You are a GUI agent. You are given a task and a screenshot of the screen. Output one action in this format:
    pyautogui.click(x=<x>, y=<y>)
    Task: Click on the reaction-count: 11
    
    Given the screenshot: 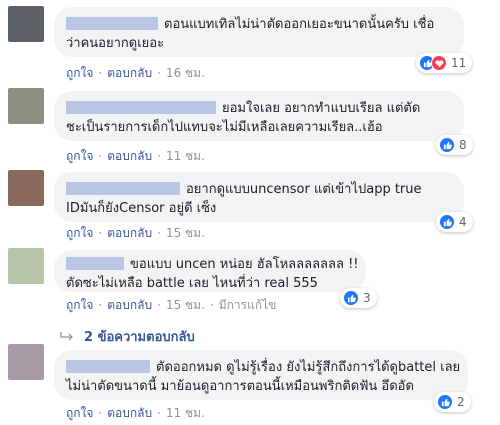 What is the action you would take?
    pyautogui.click(x=459, y=63)
    